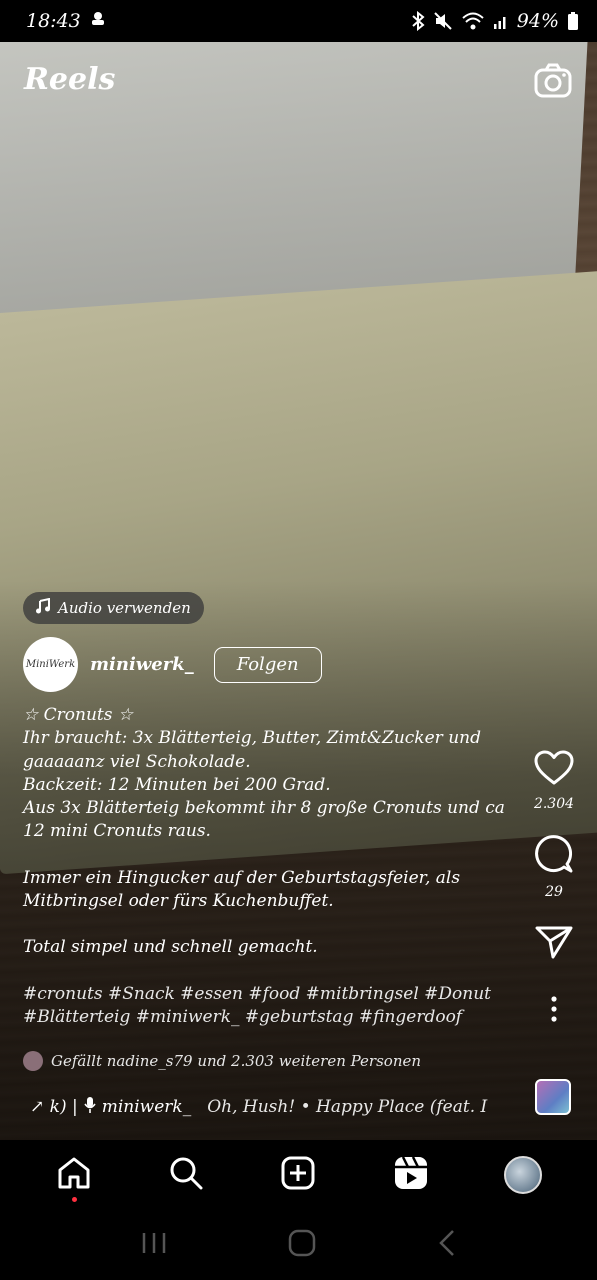  What do you see at coordinates (554, 770) in the screenshot?
I see `heart-icon` at bounding box center [554, 770].